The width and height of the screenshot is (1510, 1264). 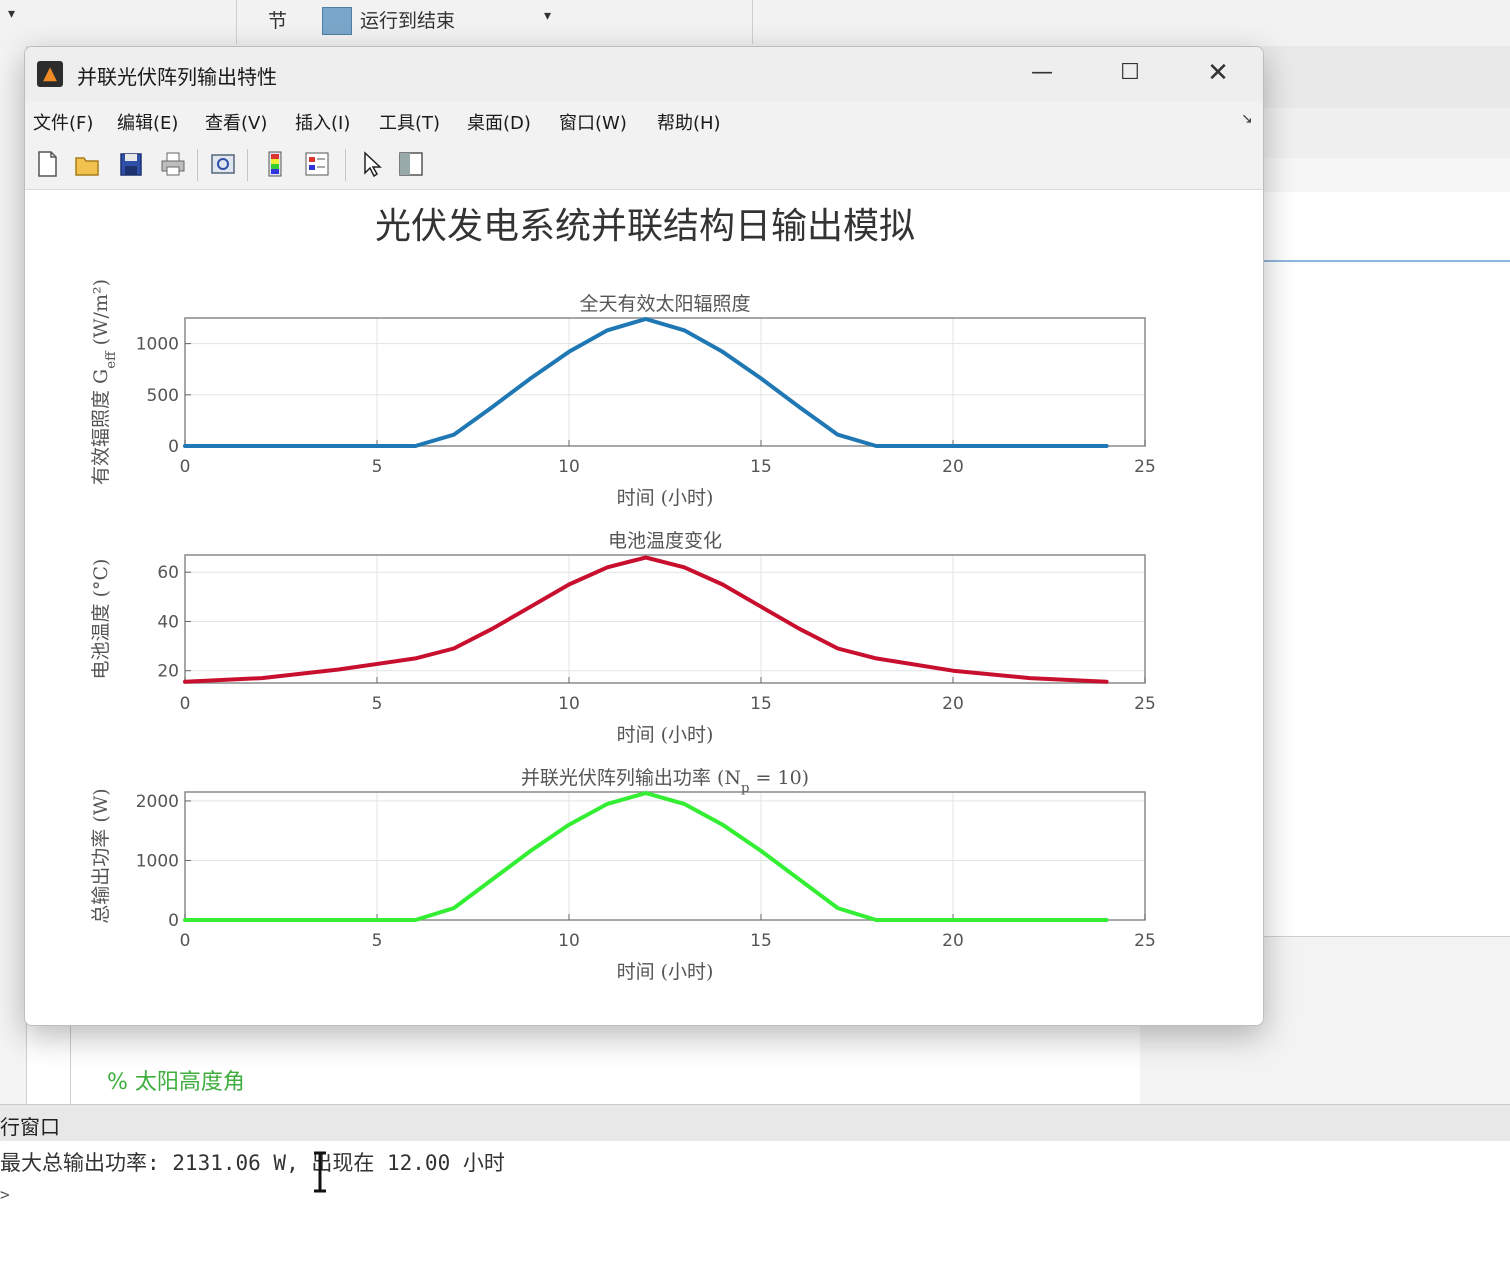 What do you see at coordinates (176, 1080) in the screenshot?
I see `editor-comment-line: % 太阳高度角` at bounding box center [176, 1080].